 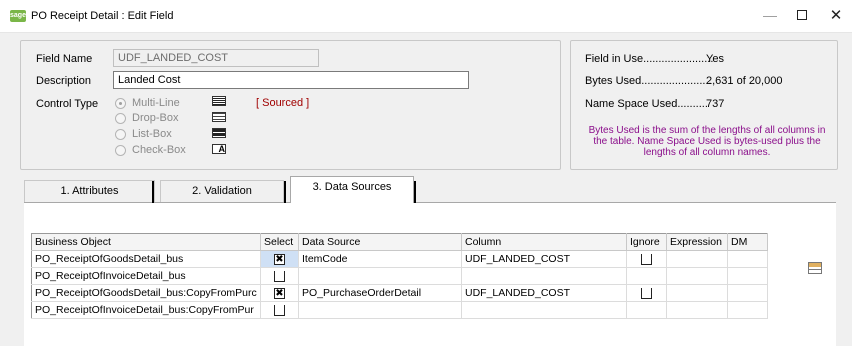 What do you see at coordinates (544, 242) in the screenshot?
I see `column-header-column: Column` at bounding box center [544, 242].